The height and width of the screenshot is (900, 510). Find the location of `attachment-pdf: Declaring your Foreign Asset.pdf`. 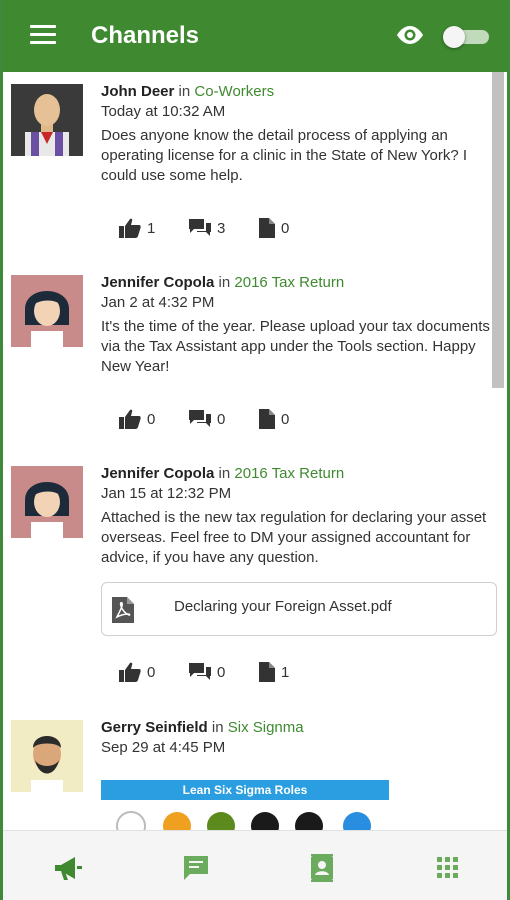

attachment-pdf: Declaring your Foreign Asset.pdf is located at coordinates (299, 609).